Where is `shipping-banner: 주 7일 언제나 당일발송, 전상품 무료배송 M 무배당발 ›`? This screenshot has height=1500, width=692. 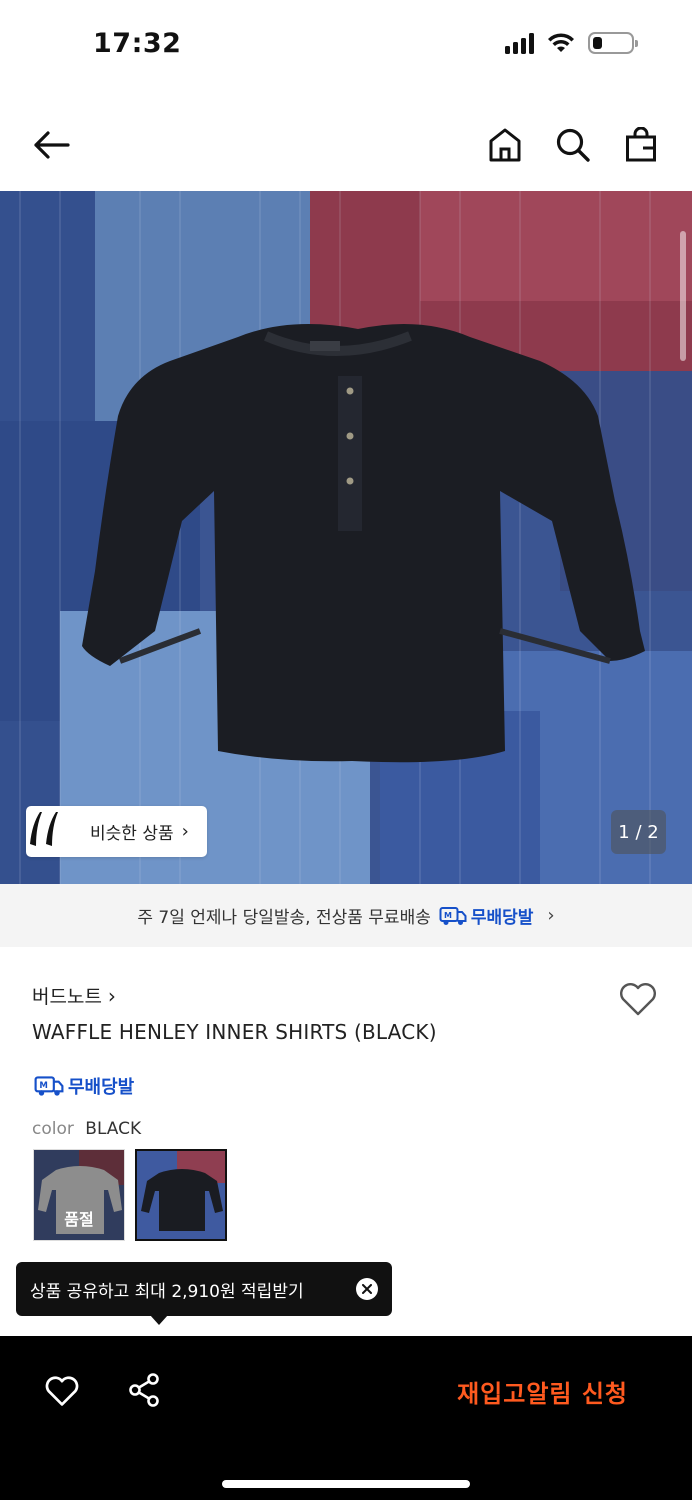
shipping-banner: 주 7일 언제나 당일발송, 전상품 무료배송 M 무배당발 › is located at coordinates (346, 915).